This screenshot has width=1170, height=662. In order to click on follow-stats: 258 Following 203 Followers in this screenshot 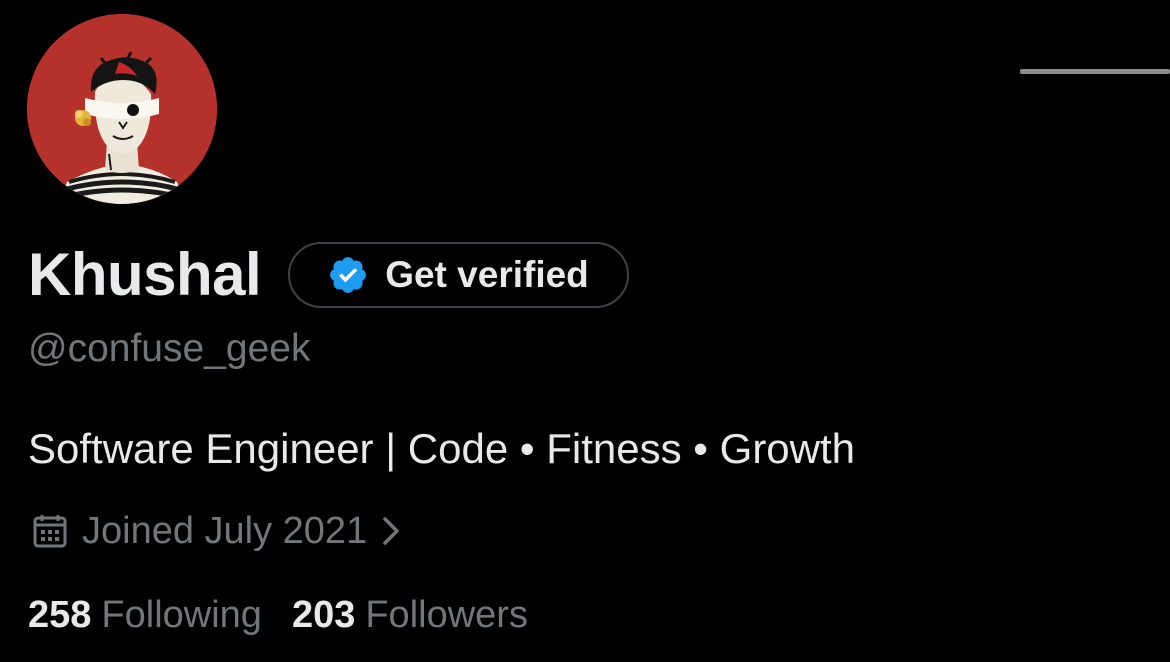, I will do `click(278, 615)`.